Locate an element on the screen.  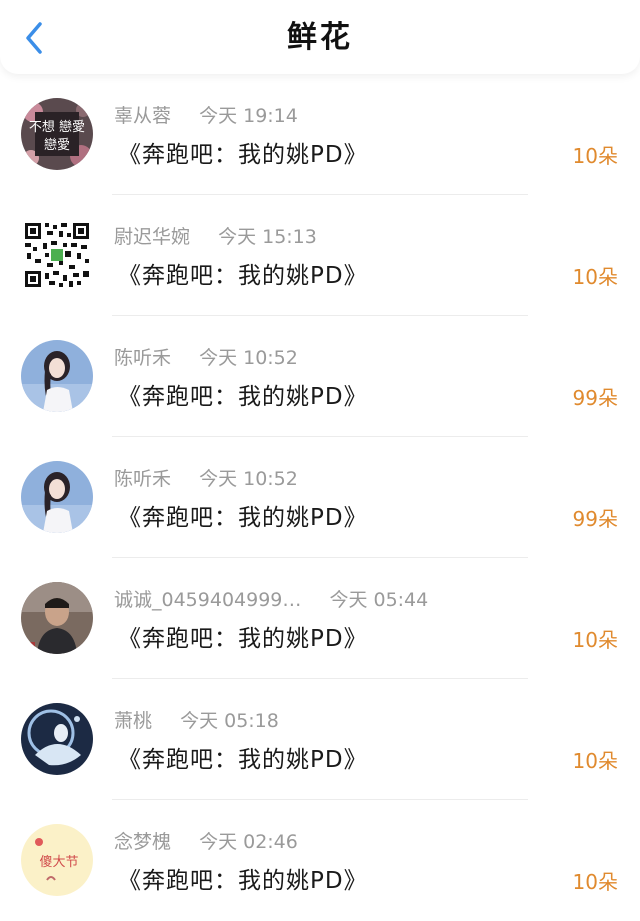
sender-name: 萧桃 is located at coordinates (133, 721).